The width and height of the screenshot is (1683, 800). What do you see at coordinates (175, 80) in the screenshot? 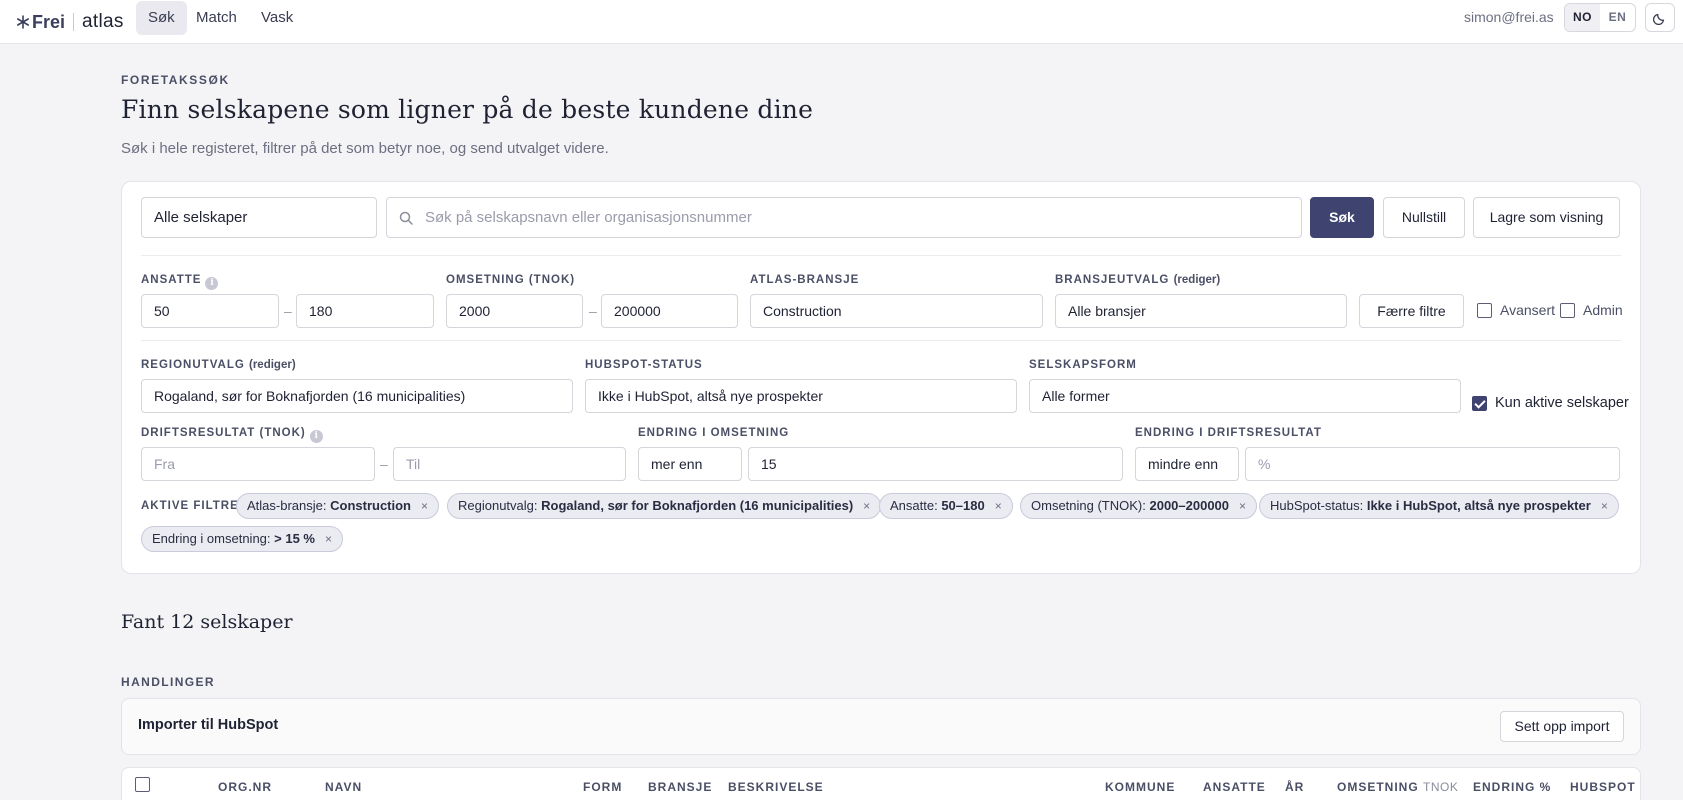
I see `page-eyebrow: FORETAKSSØK` at bounding box center [175, 80].